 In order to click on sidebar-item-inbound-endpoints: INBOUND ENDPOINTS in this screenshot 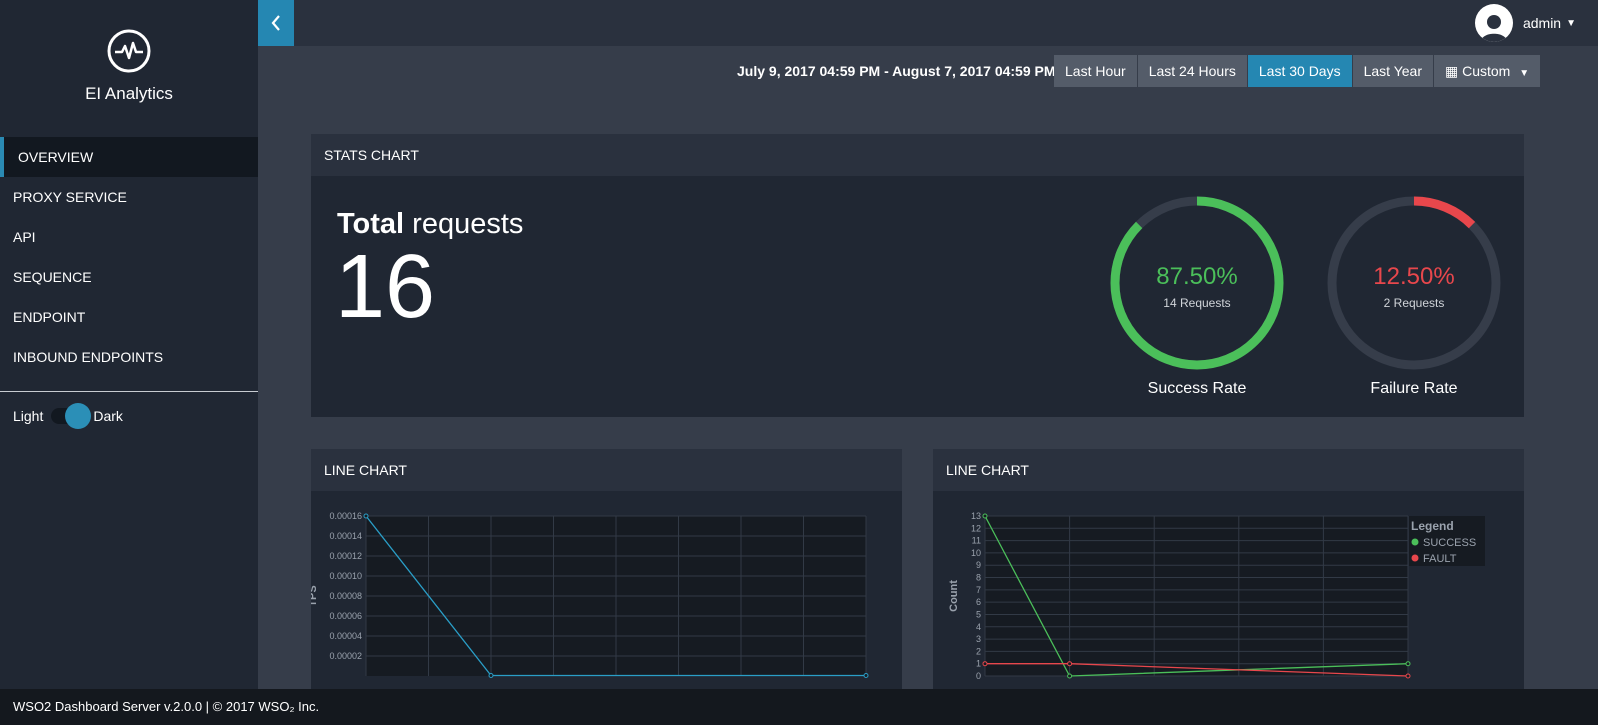, I will do `click(129, 357)`.